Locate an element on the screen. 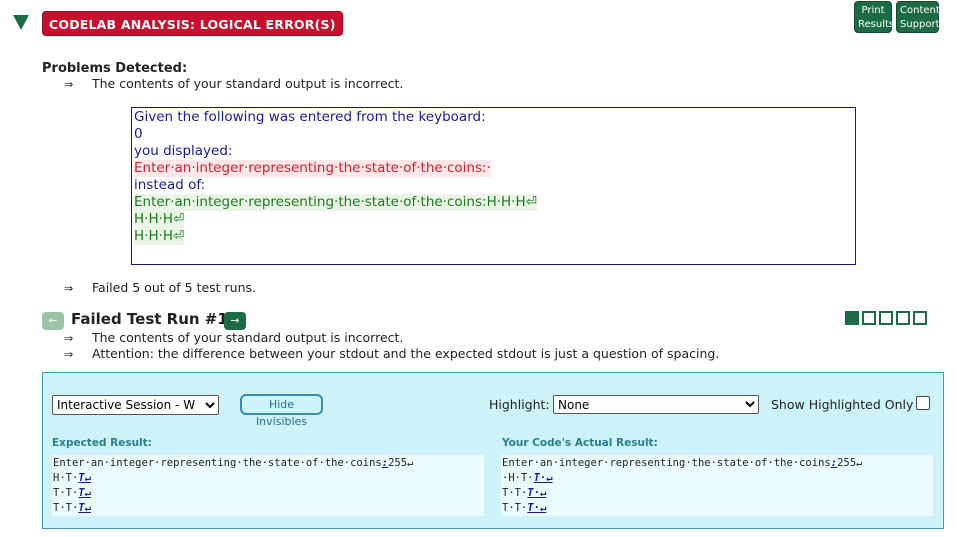 The image size is (957, 537). hide-invisibles-button: Hide Invisibles is located at coordinates (281, 411).